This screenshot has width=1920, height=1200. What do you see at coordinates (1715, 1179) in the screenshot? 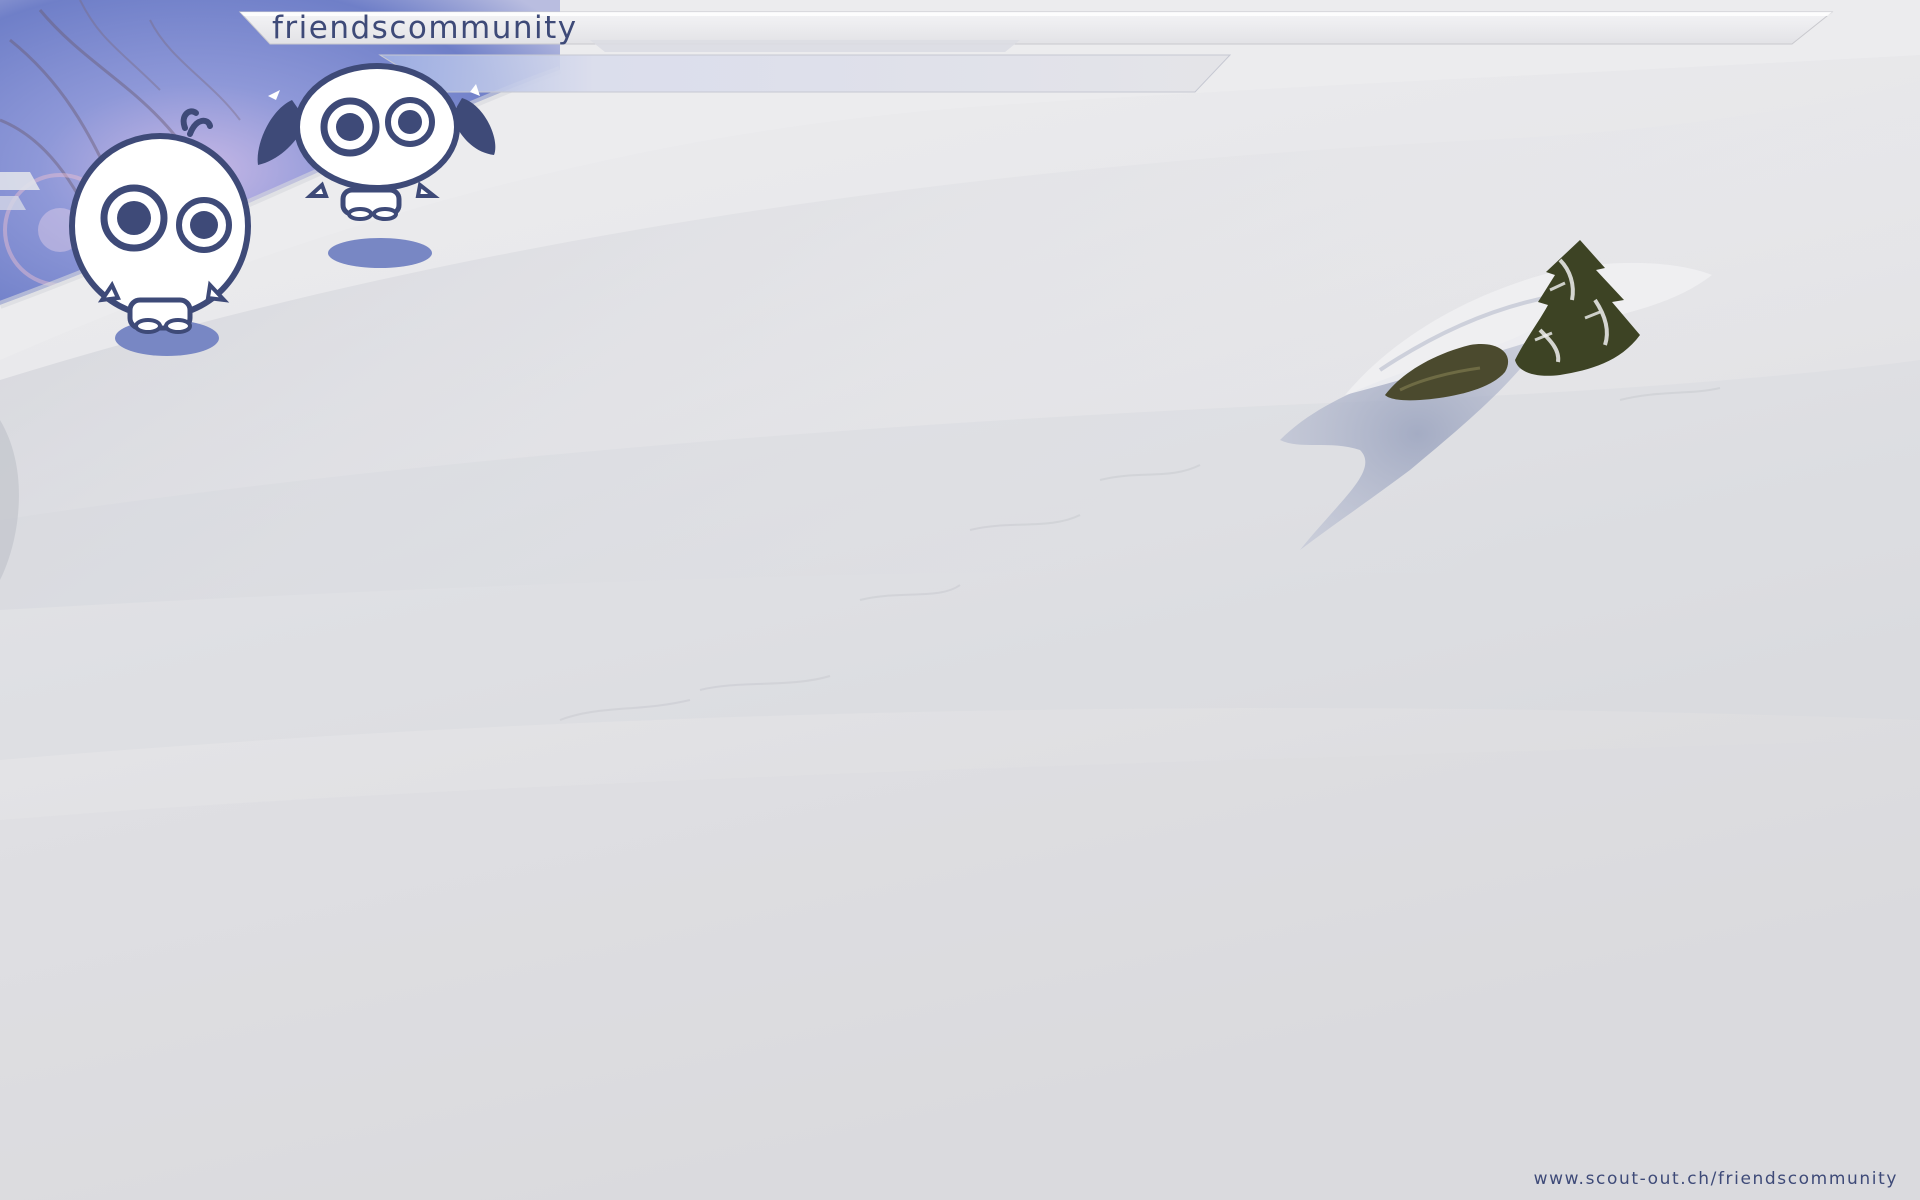
I see `wallpaper-url: www.scout-out.ch/friendscommunity` at bounding box center [1715, 1179].